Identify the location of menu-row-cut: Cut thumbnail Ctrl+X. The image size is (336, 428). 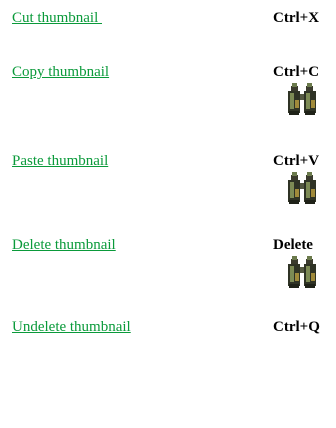
(168, 22).